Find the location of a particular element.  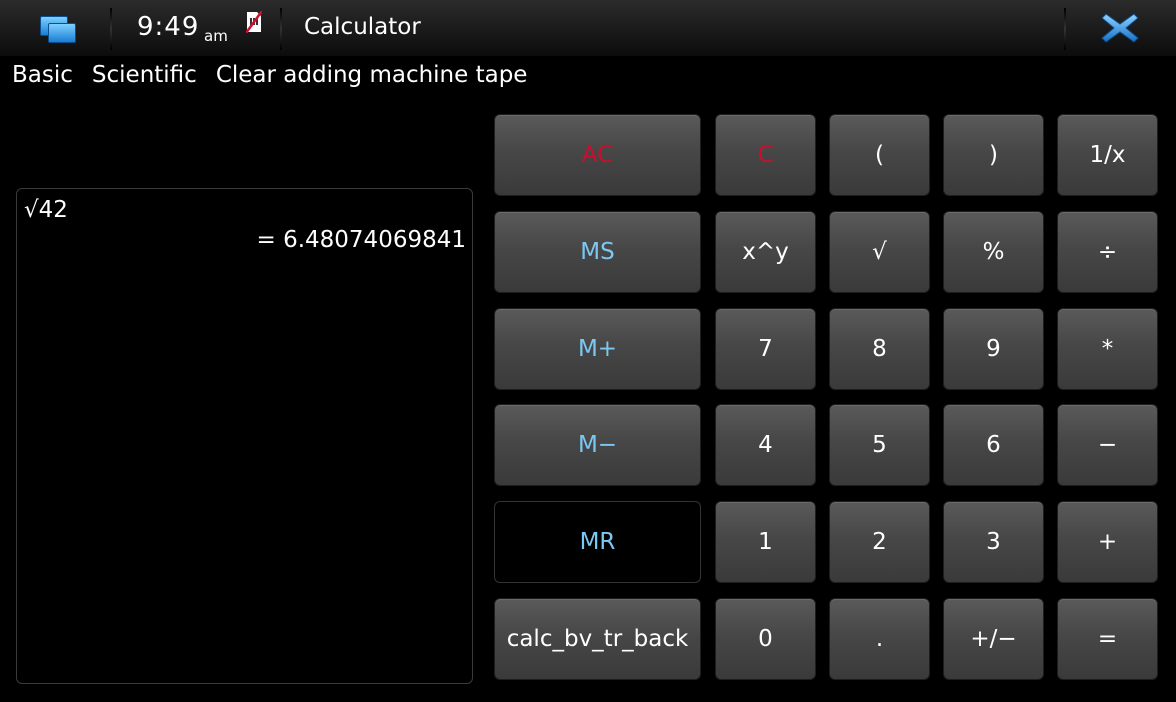

decimal-point-button: . is located at coordinates (879, 639).